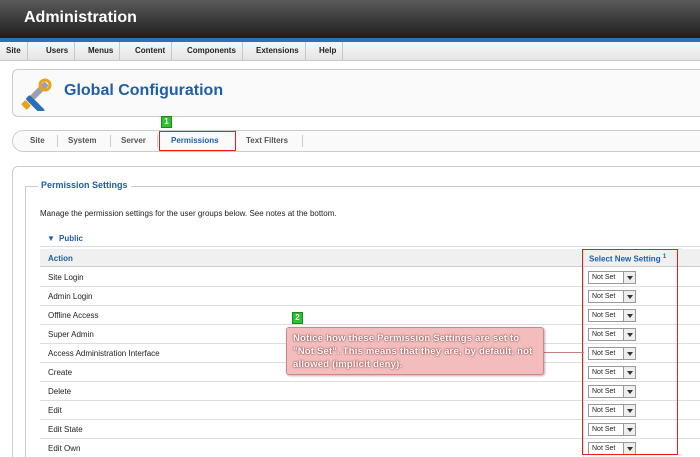 Image resolution: width=700 pixels, height=457 pixels. I want to click on callout-connector, so click(564, 352).